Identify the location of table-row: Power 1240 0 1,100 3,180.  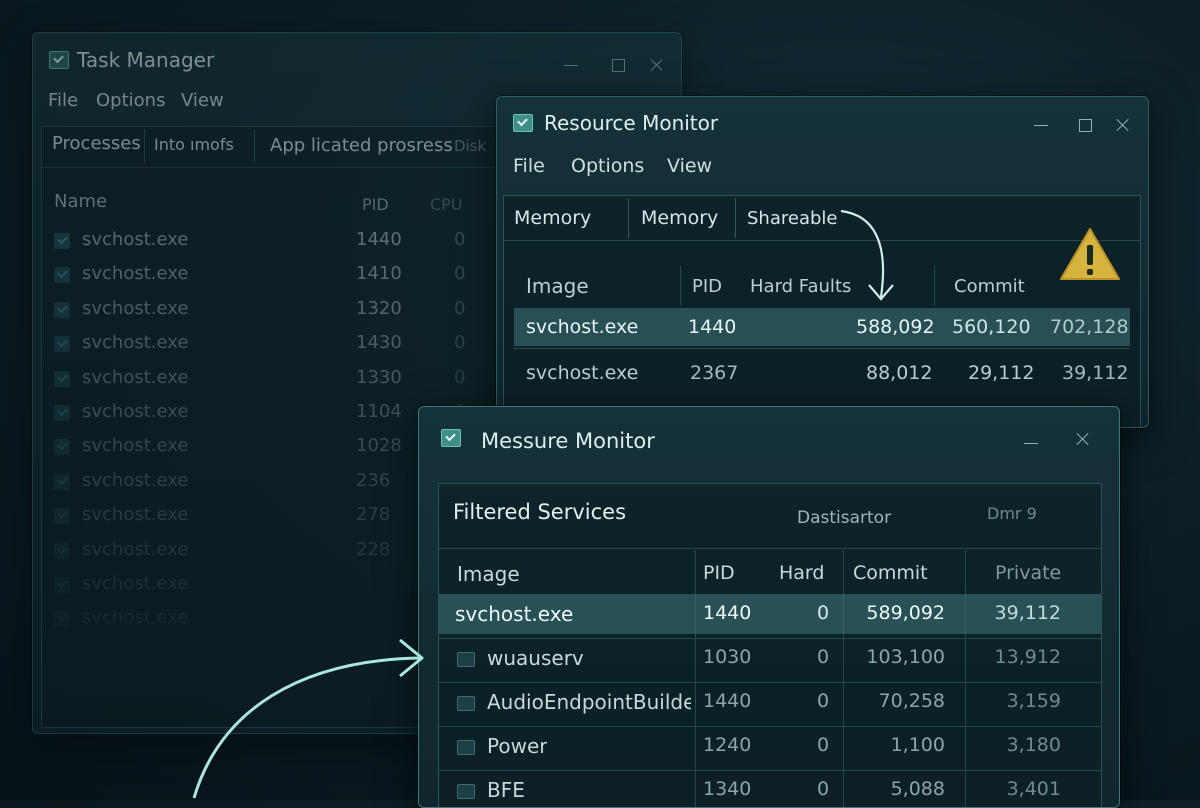
(770, 746).